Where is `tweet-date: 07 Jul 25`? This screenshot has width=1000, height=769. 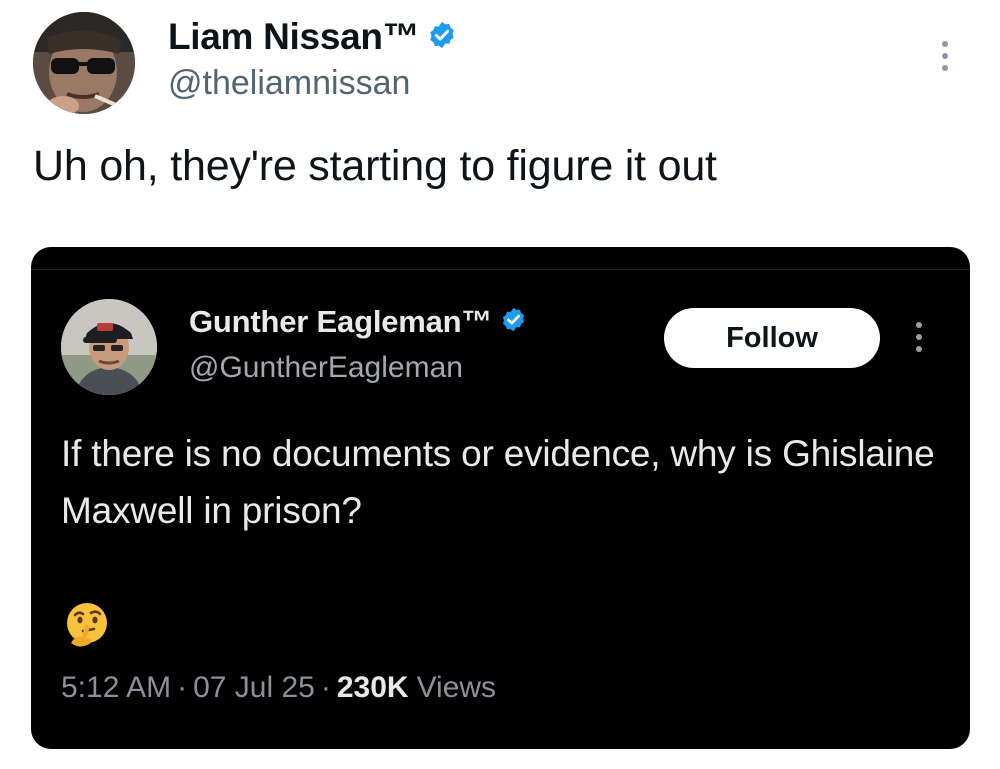 tweet-date: 07 Jul 25 is located at coordinates (254, 688).